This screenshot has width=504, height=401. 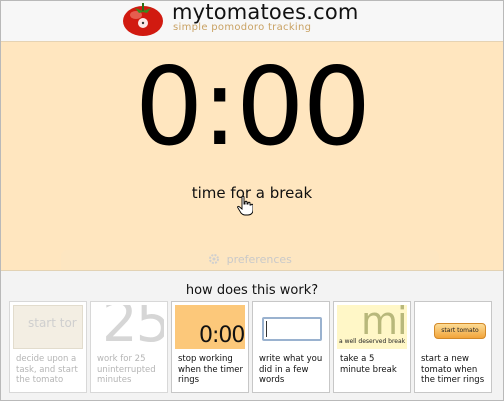 I want to click on preferences-label: preferences, so click(x=259, y=259).